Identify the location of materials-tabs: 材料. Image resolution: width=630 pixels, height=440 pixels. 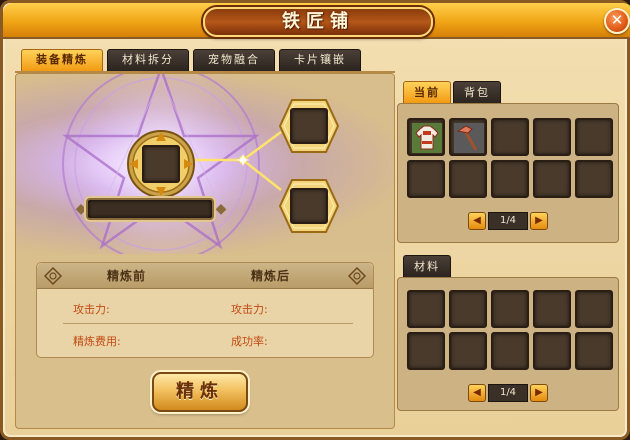
(427, 266).